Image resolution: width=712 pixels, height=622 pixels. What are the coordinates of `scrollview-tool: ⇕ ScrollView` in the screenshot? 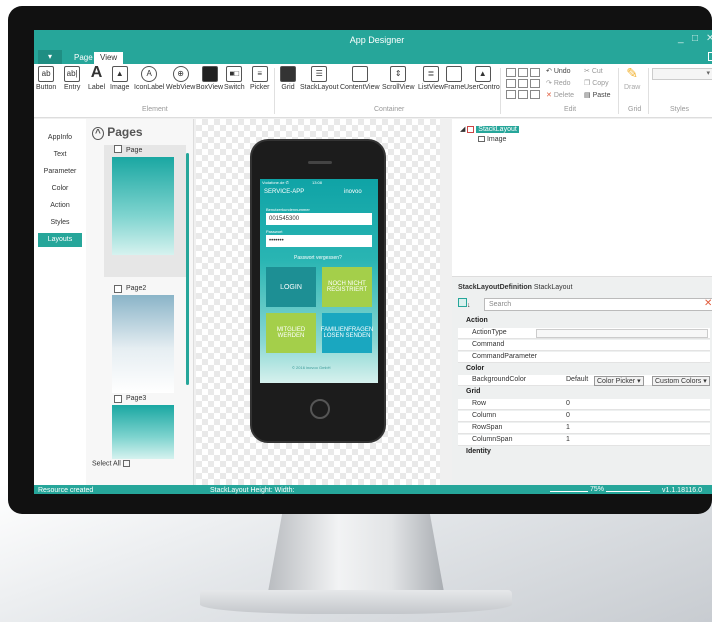 It's located at (398, 78).